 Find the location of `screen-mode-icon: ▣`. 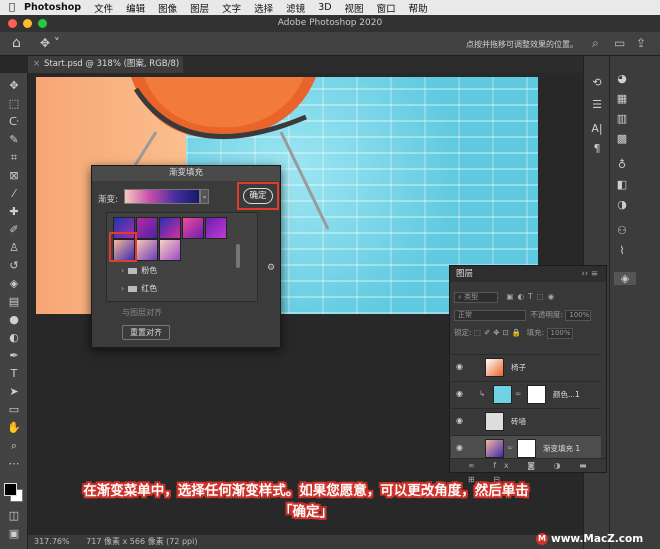

screen-mode-icon: ▣ is located at coordinates (14, 534).